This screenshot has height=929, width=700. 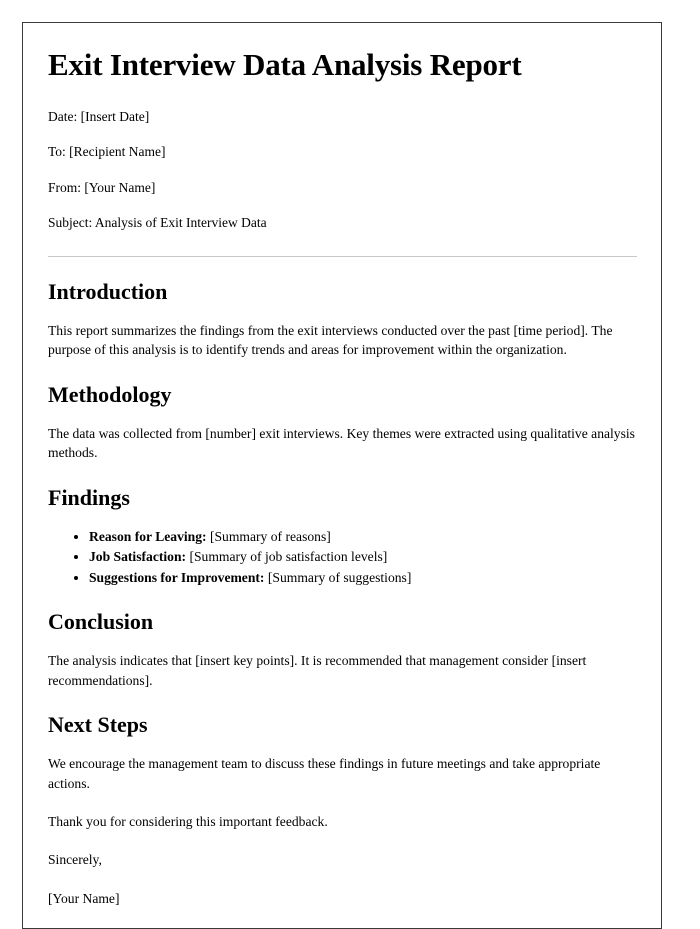 What do you see at coordinates (84, 898) in the screenshot?
I see `signature-line: [Your Name]` at bounding box center [84, 898].